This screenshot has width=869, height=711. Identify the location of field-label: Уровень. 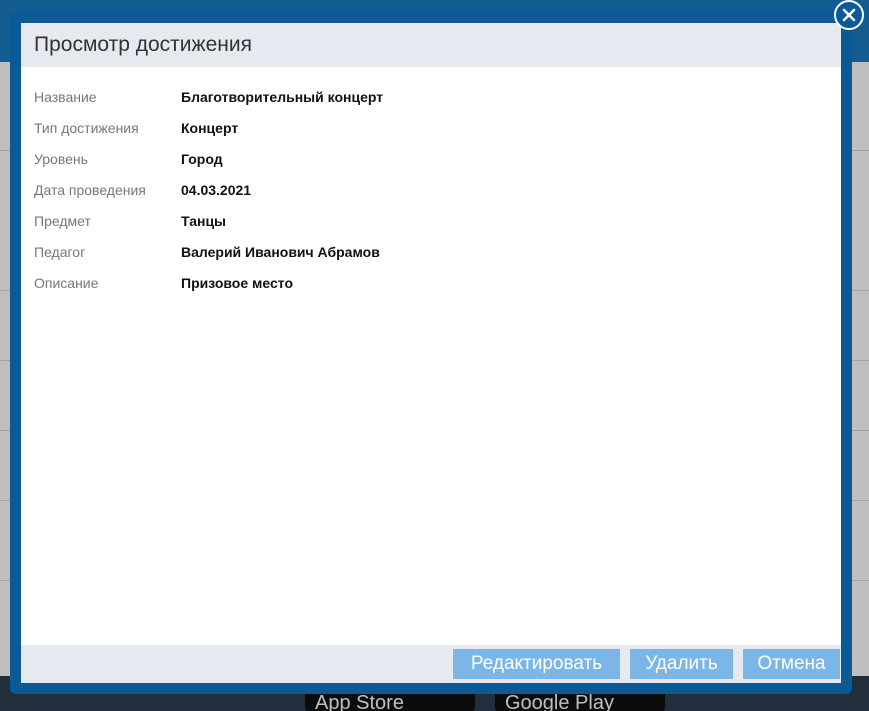
(61, 159).